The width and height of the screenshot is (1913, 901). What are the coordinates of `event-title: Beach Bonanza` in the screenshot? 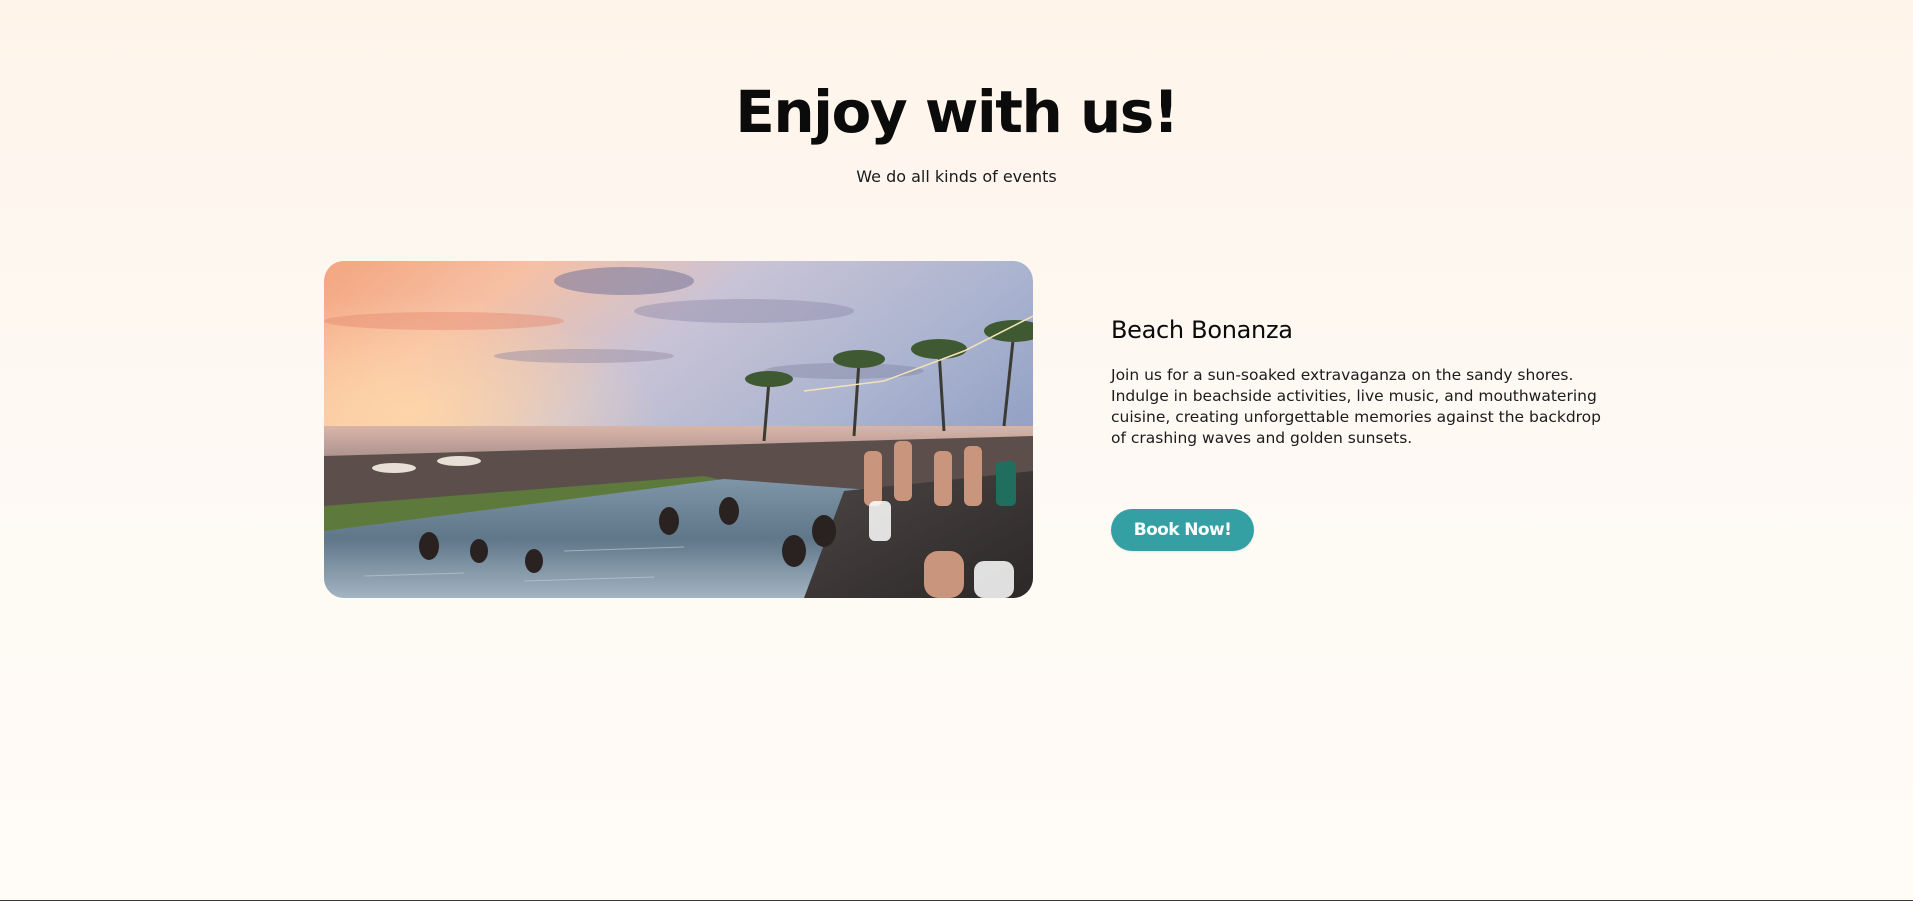 It's located at (1202, 330).